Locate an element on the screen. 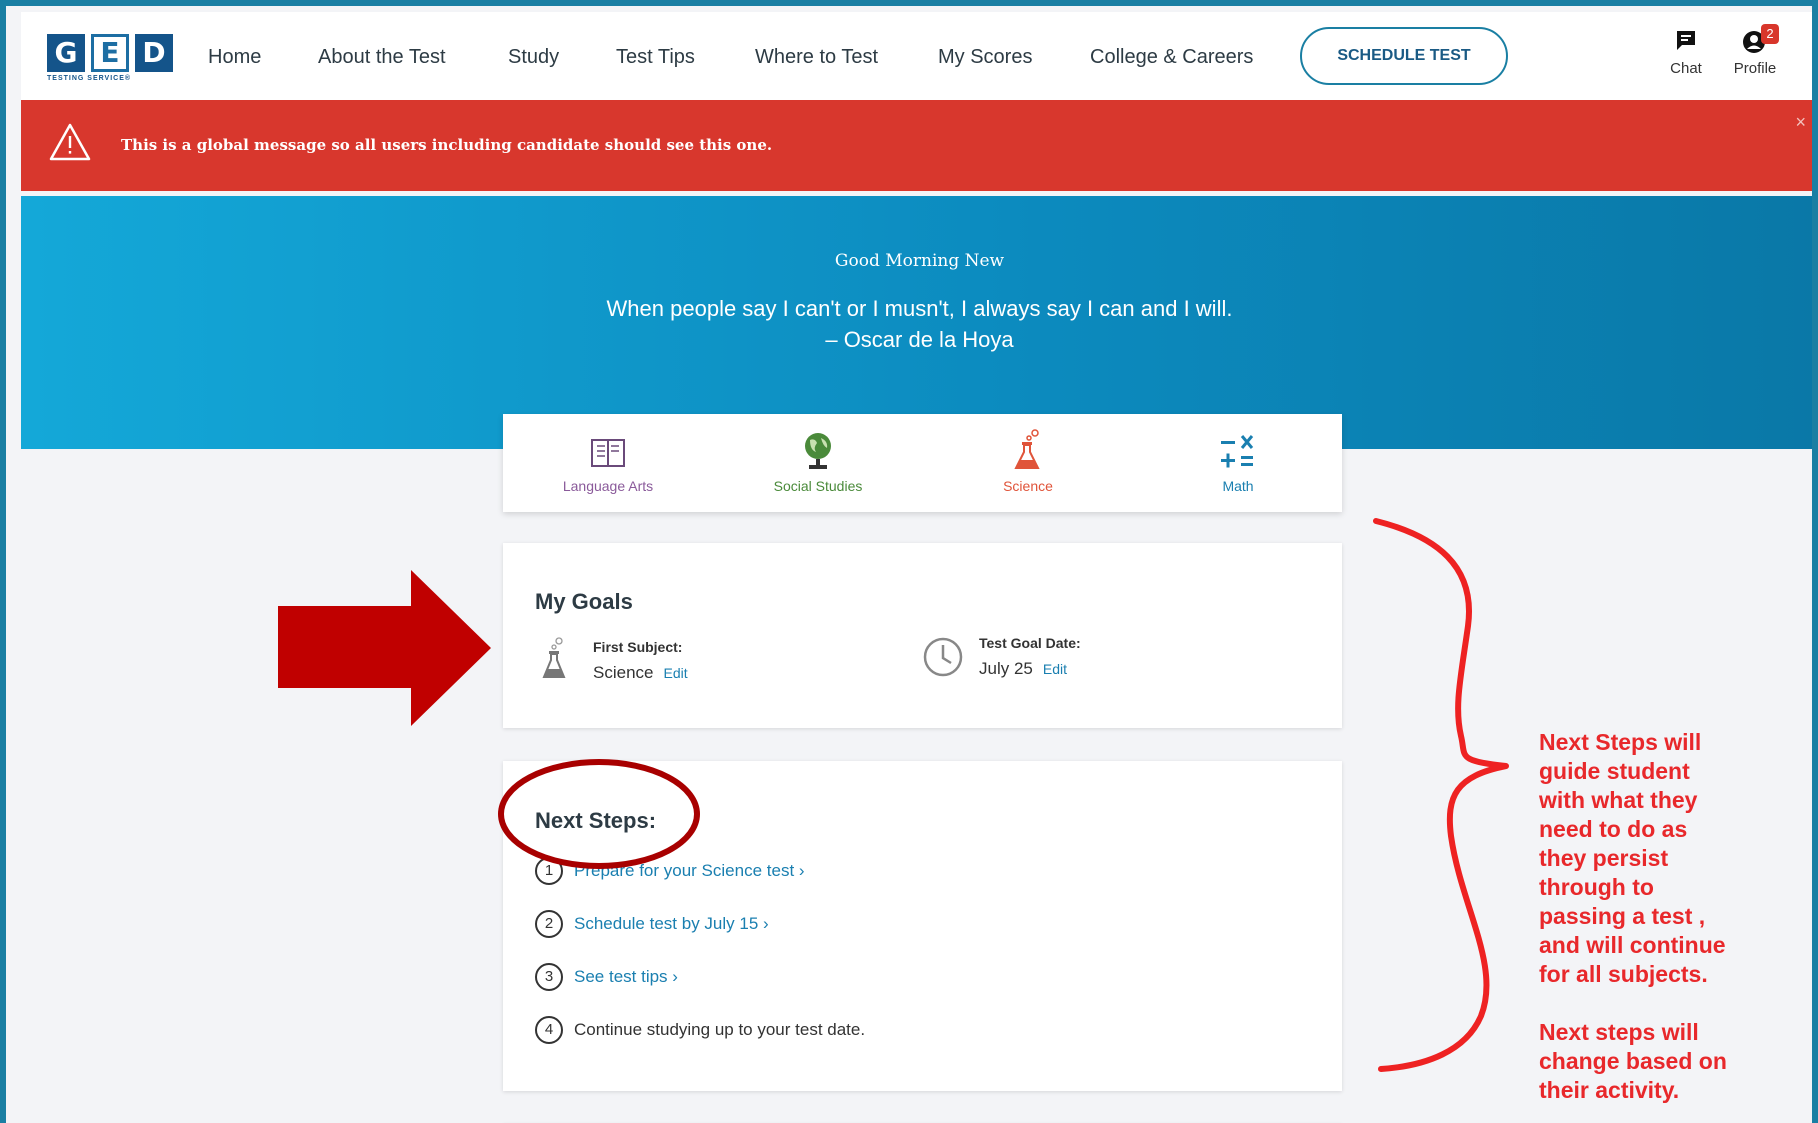 Image resolution: width=1818 pixels, height=1123 pixels. annotation-line: need to do as is located at coordinates (1613, 829).